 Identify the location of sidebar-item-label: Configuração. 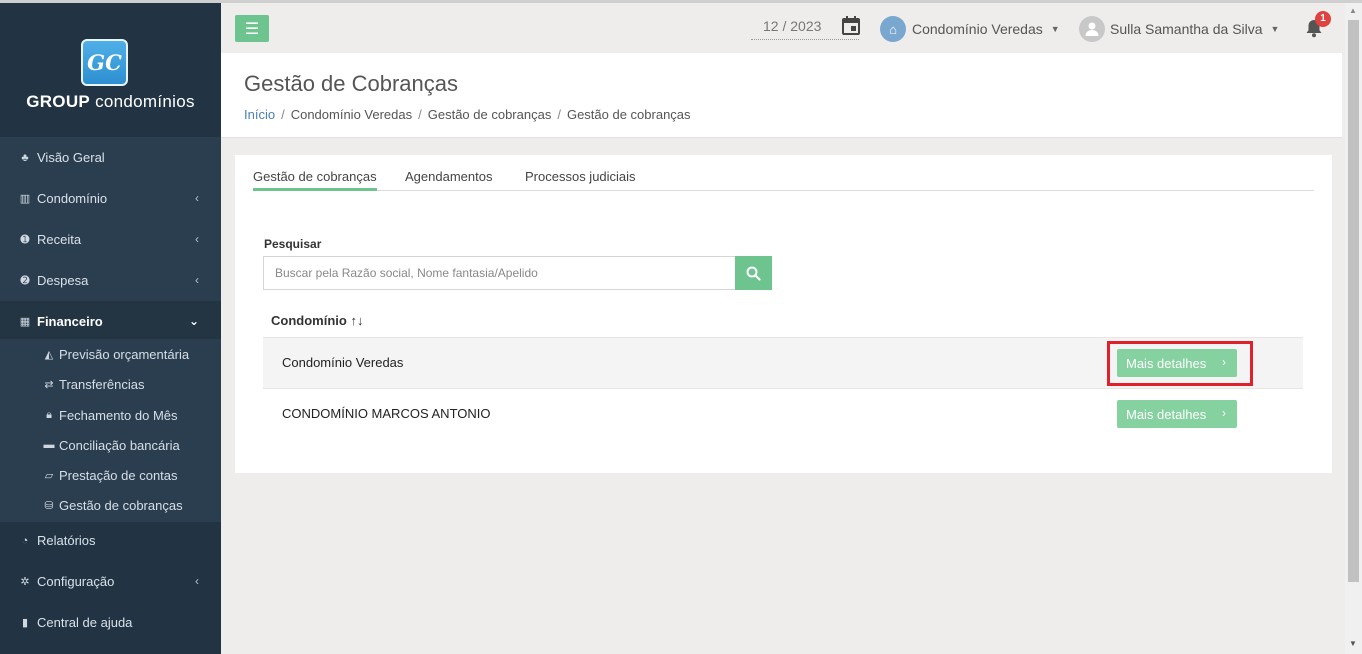
(76, 581).